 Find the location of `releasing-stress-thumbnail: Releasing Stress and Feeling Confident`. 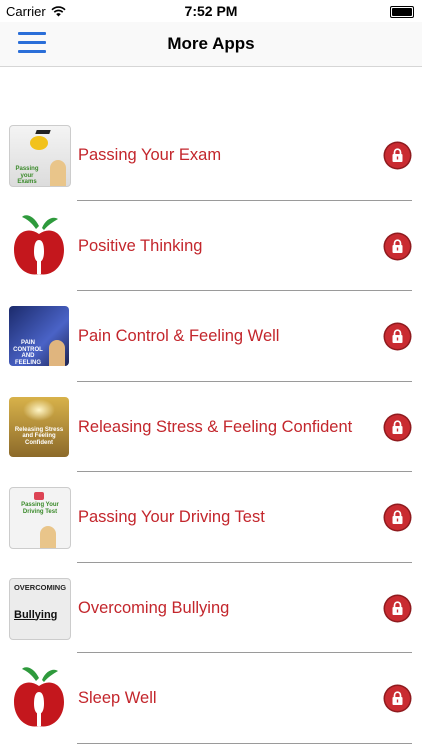

releasing-stress-thumbnail: Releasing Stress and Feeling Confident is located at coordinates (39, 426).